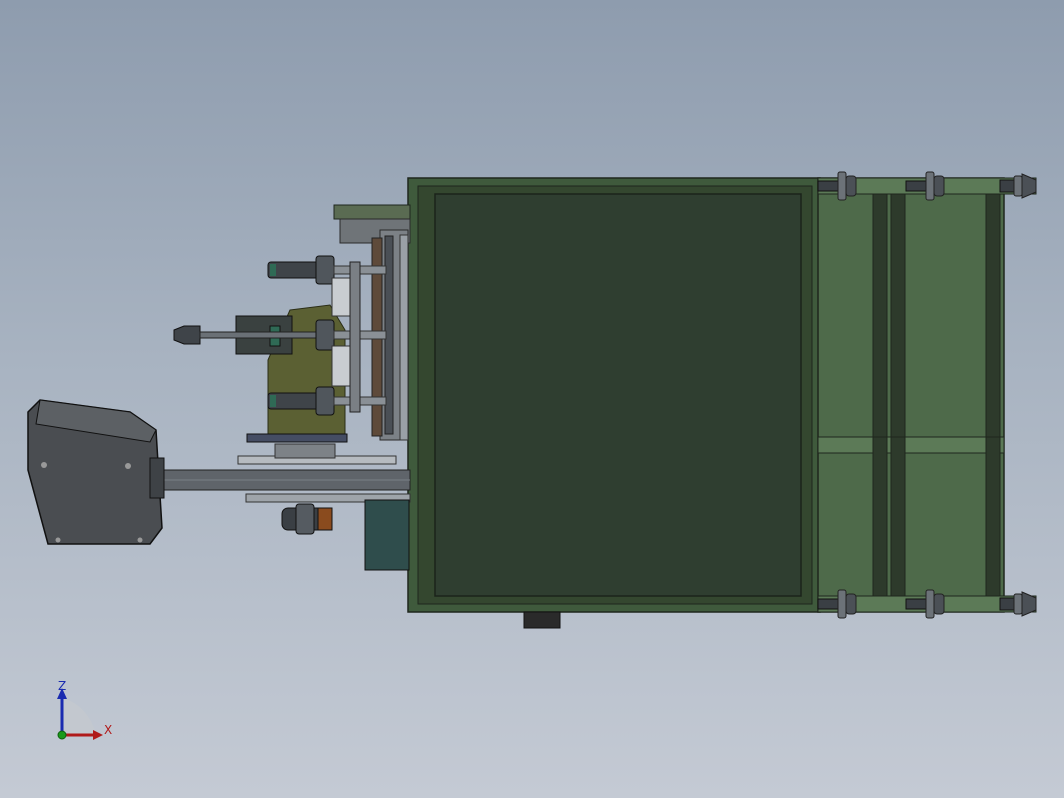 Image resolution: width=1064 pixels, height=798 pixels. What do you see at coordinates (96, 472) in the screenshot?
I see `gear-motor` at bounding box center [96, 472].